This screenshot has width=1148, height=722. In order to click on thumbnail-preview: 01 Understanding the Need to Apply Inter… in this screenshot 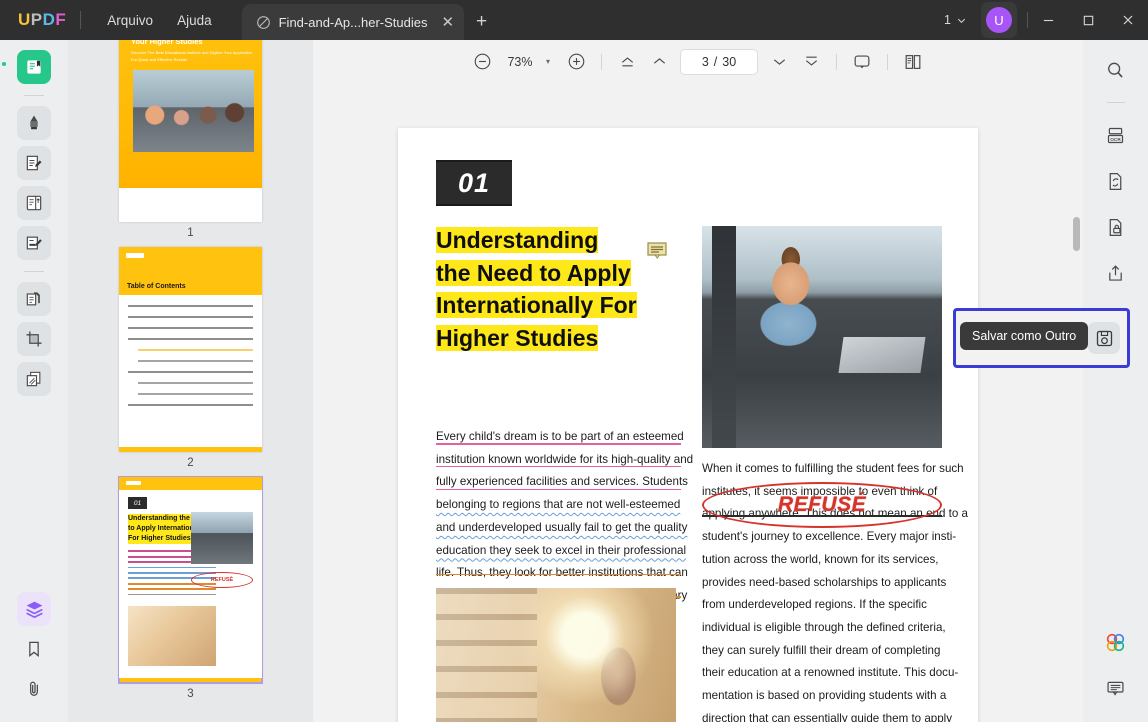, I will do `click(190, 580)`.